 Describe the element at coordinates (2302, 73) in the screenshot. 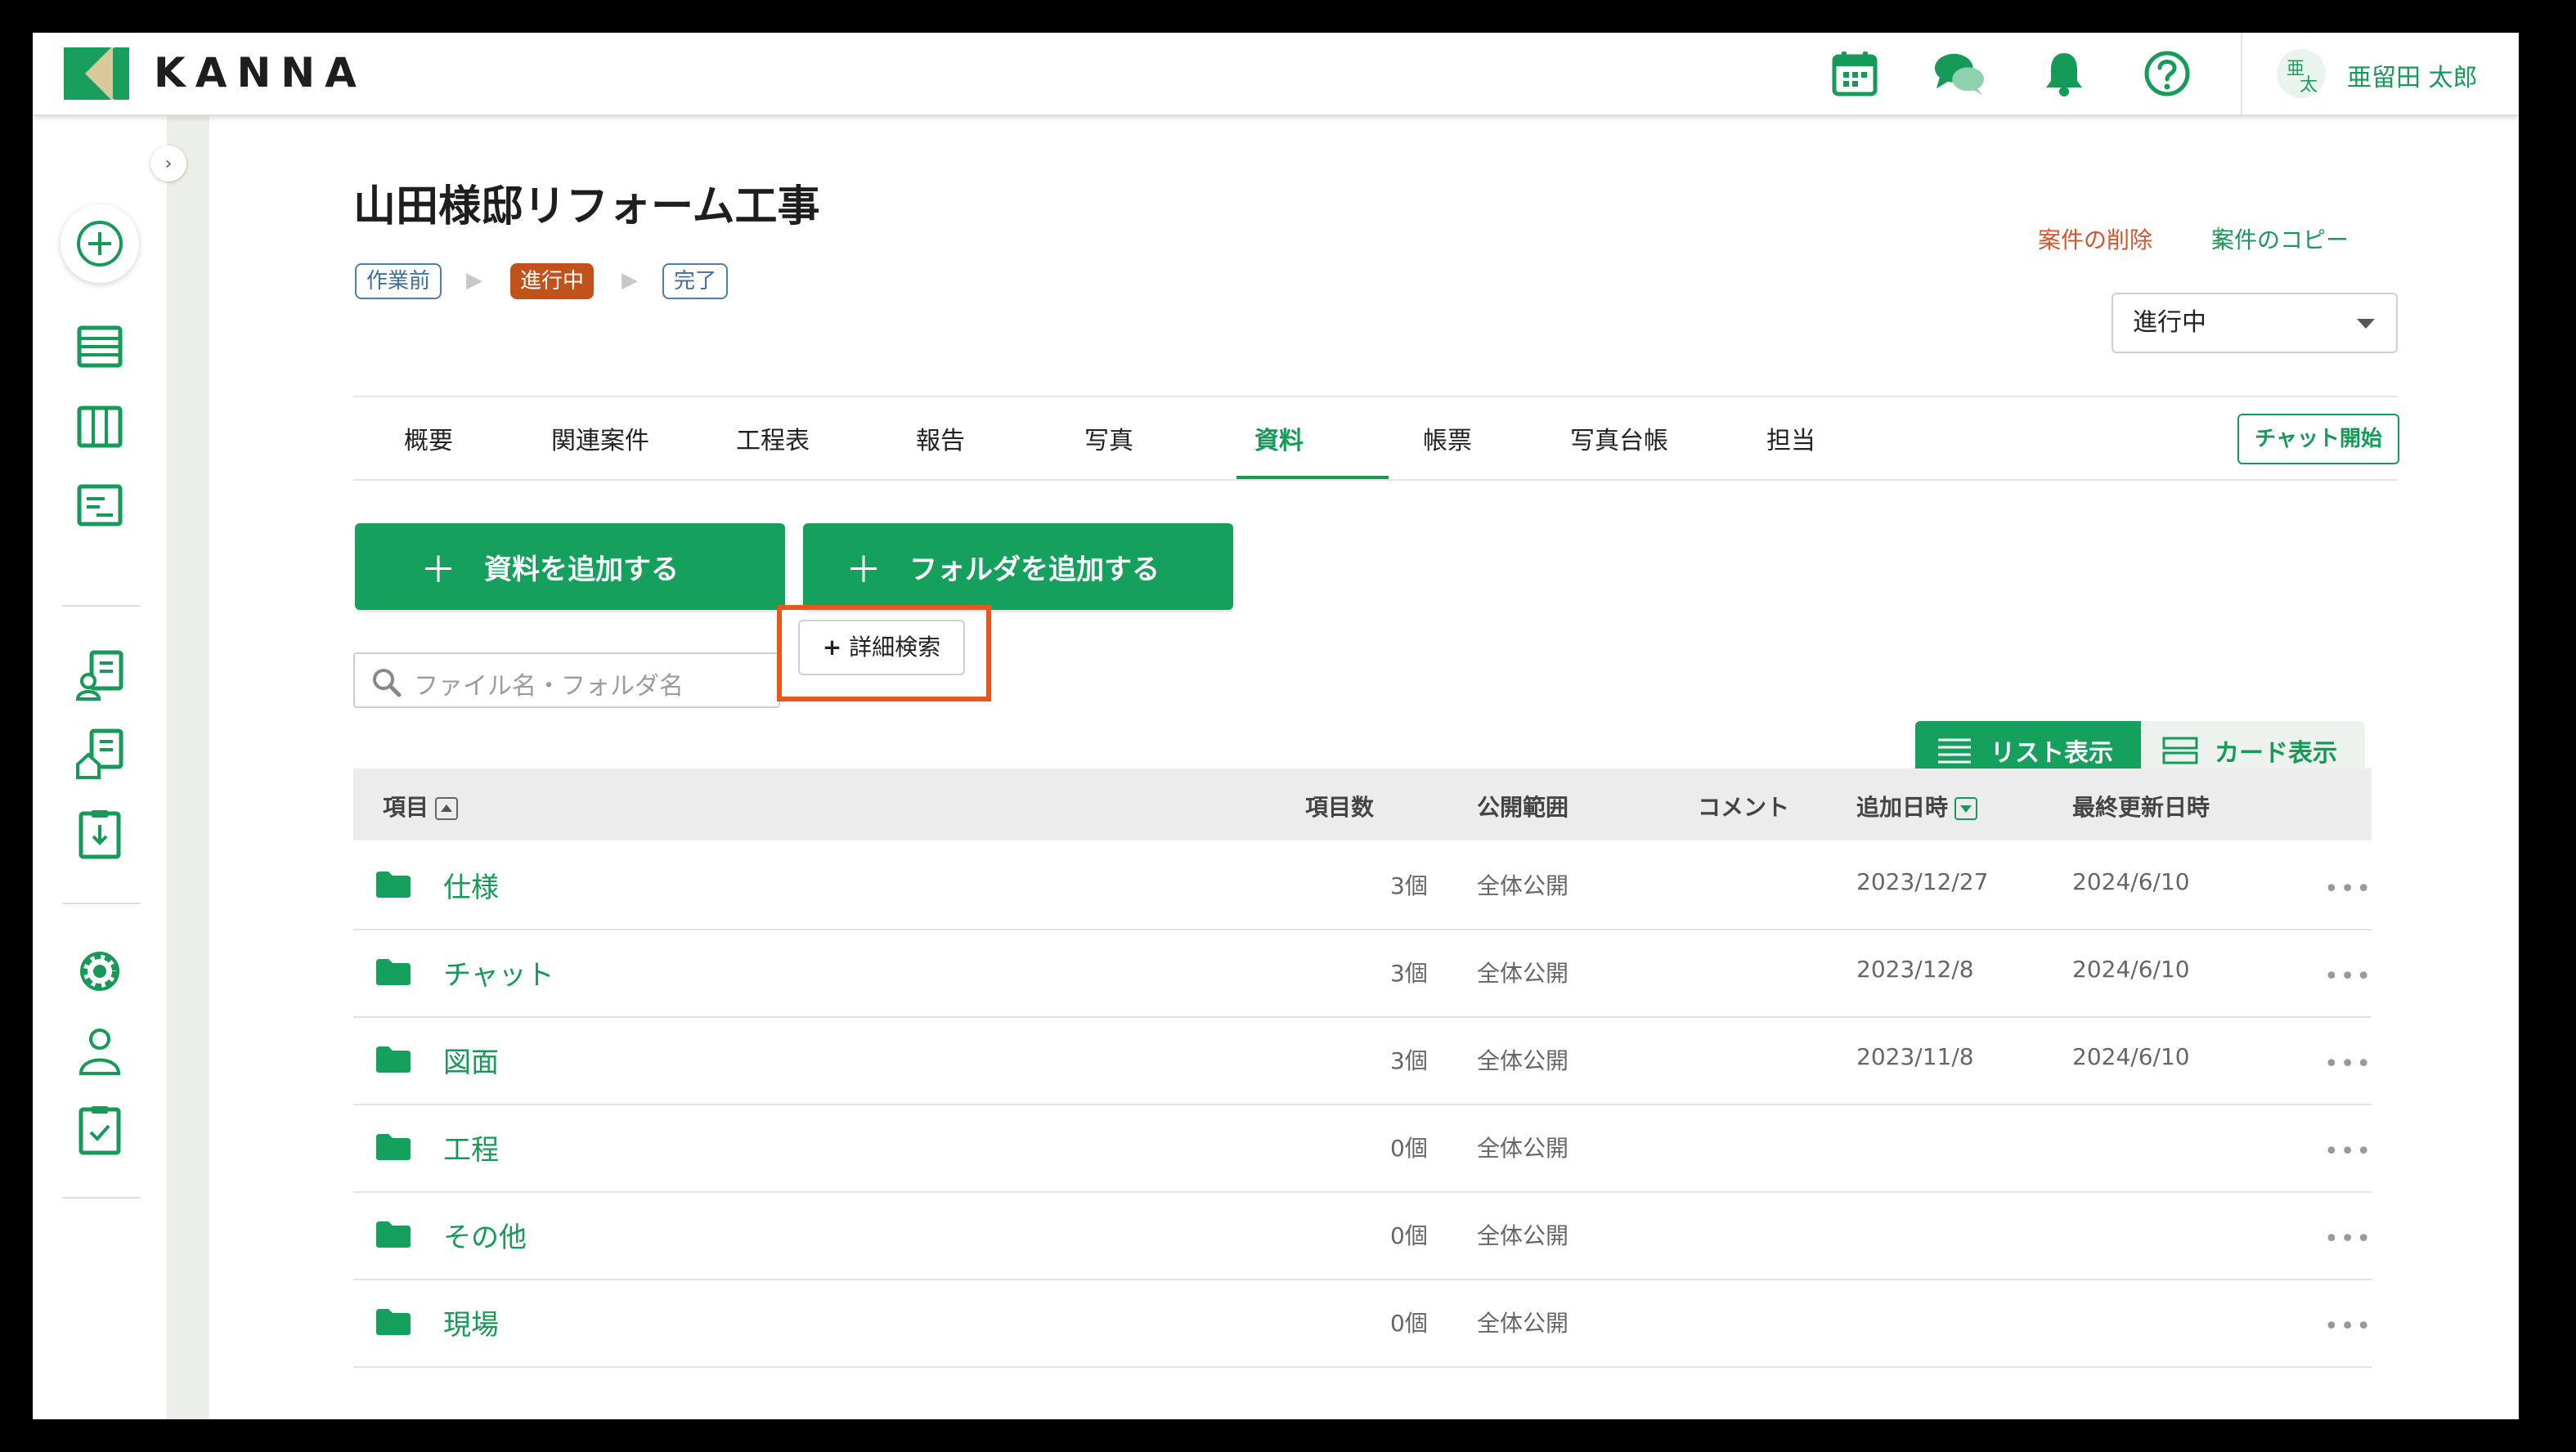

I see `avatar: 亜 太` at that location.